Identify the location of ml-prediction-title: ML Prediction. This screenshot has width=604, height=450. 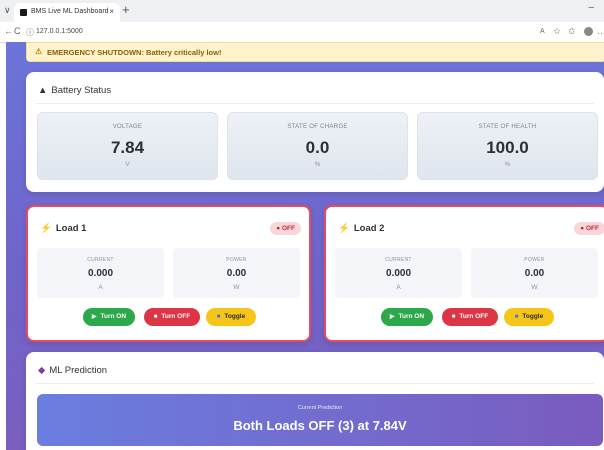
(78, 370).